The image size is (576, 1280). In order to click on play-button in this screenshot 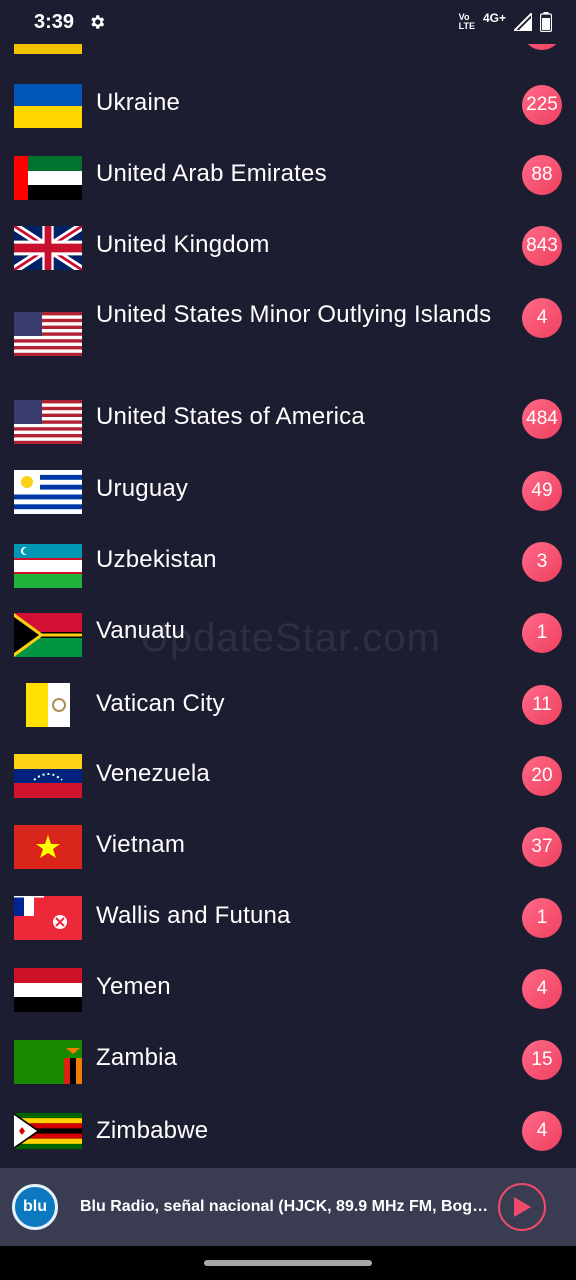, I will do `click(522, 1207)`.